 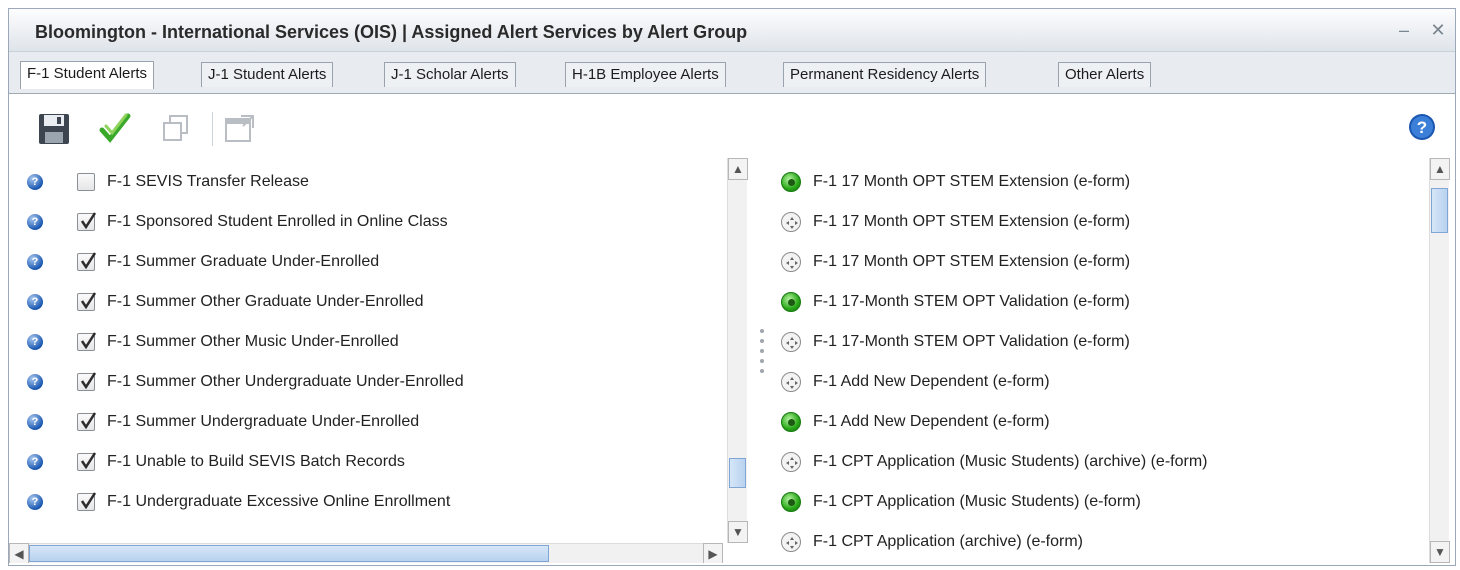 I want to click on alert-label: F-1 Summer Graduate Under-Enrolled, so click(x=243, y=261).